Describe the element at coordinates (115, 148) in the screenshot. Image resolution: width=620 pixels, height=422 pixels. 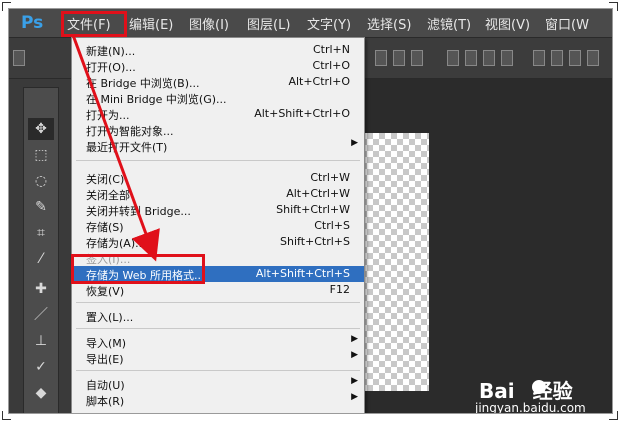
I see `annotation-arrow-icon` at that location.